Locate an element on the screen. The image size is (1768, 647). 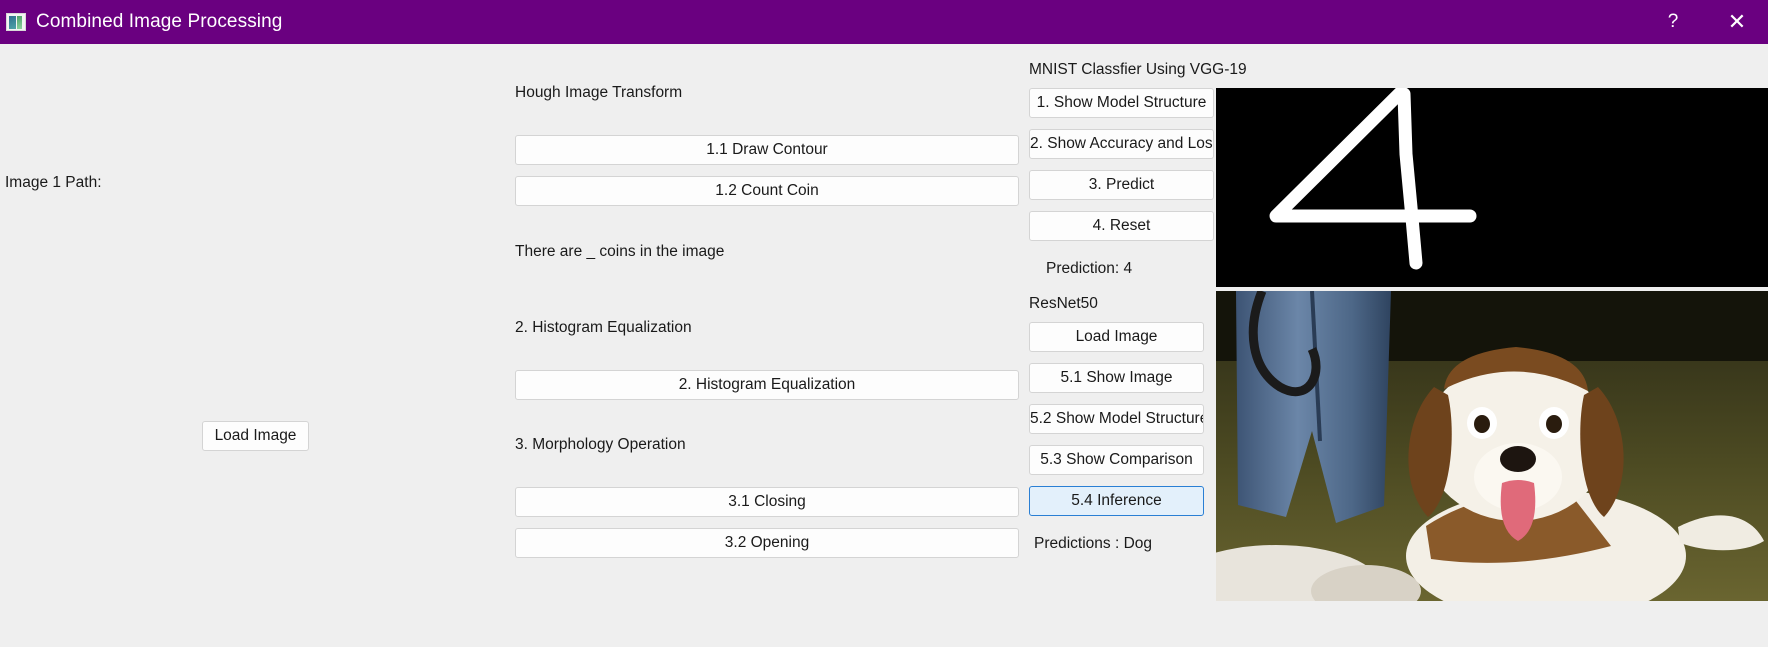
resnet-show-model-structure-button: 5.2 Show Model Structure is located at coordinates (1116, 419).